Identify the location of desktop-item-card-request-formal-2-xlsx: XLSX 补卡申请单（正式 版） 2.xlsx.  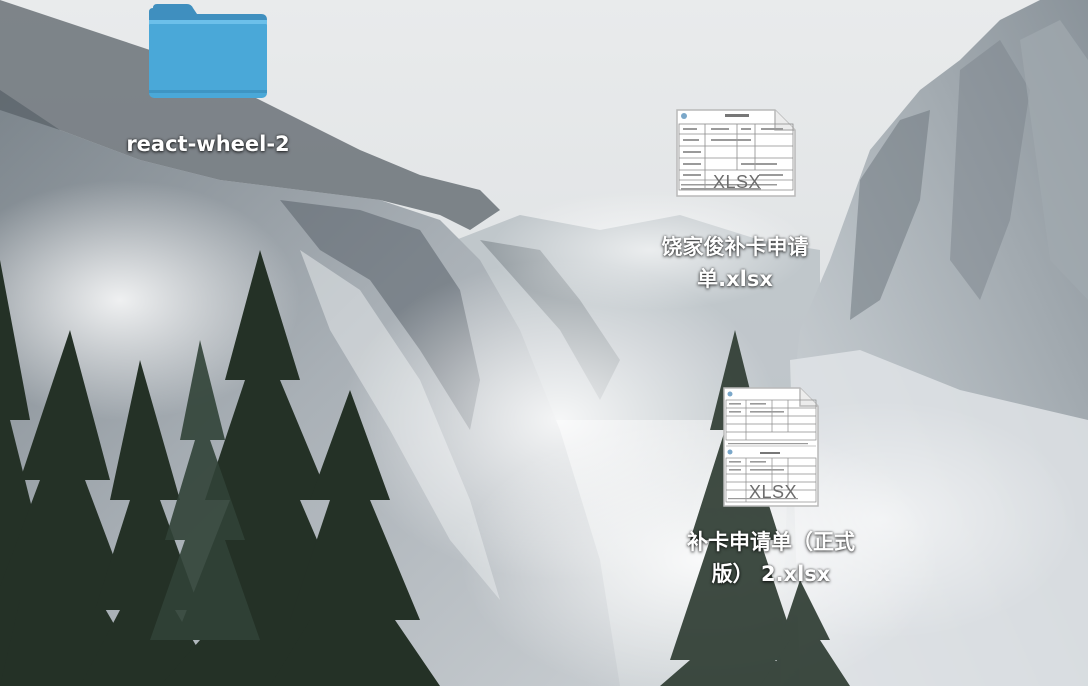
(771, 486).